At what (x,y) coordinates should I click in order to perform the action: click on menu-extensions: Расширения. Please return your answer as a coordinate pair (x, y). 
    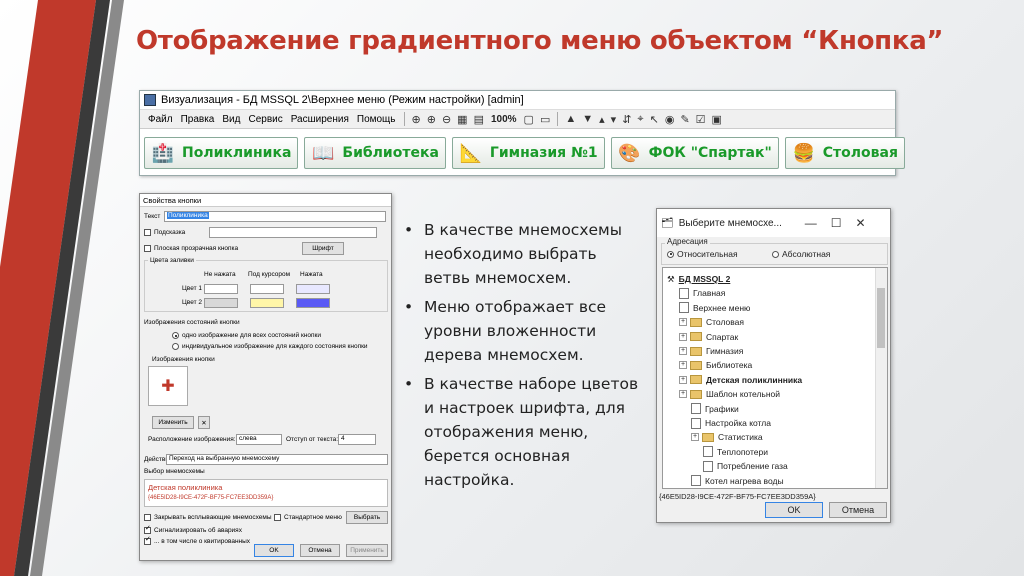
    Looking at the image, I should click on (320, 119).